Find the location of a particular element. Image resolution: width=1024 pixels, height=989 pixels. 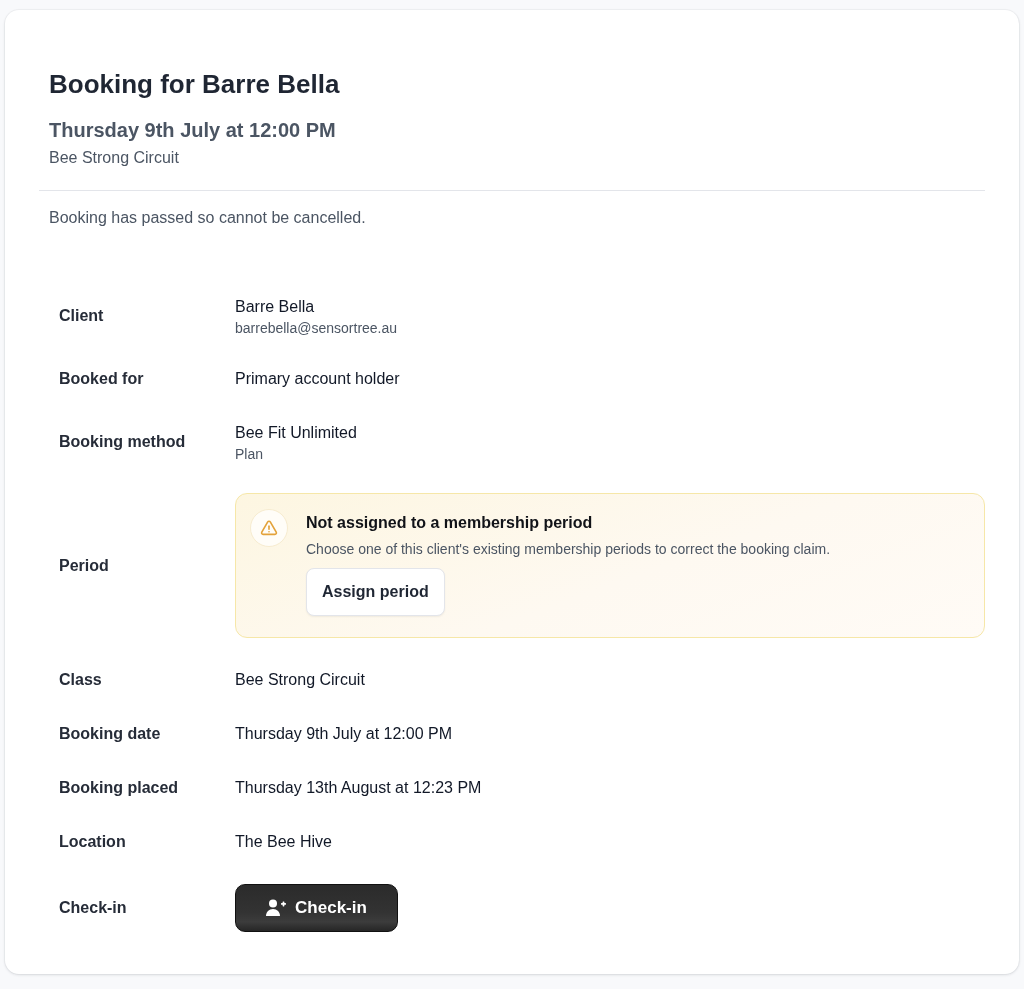

detail-value: Thursday 9th July at 12:00 PM is located at coordinates (344, 734).